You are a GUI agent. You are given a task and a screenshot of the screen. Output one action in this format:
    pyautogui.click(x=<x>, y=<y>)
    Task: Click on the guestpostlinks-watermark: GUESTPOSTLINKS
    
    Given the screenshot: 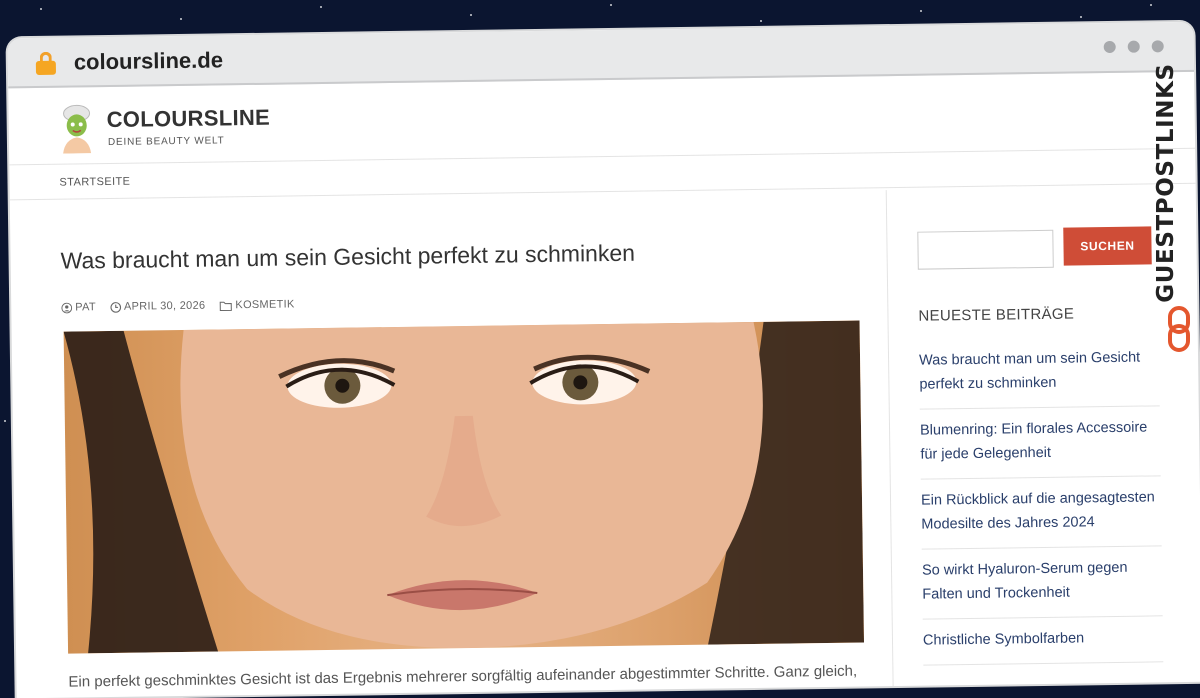 What is the action you would take?
    pyautogui.click(x=1173, y=206)
    